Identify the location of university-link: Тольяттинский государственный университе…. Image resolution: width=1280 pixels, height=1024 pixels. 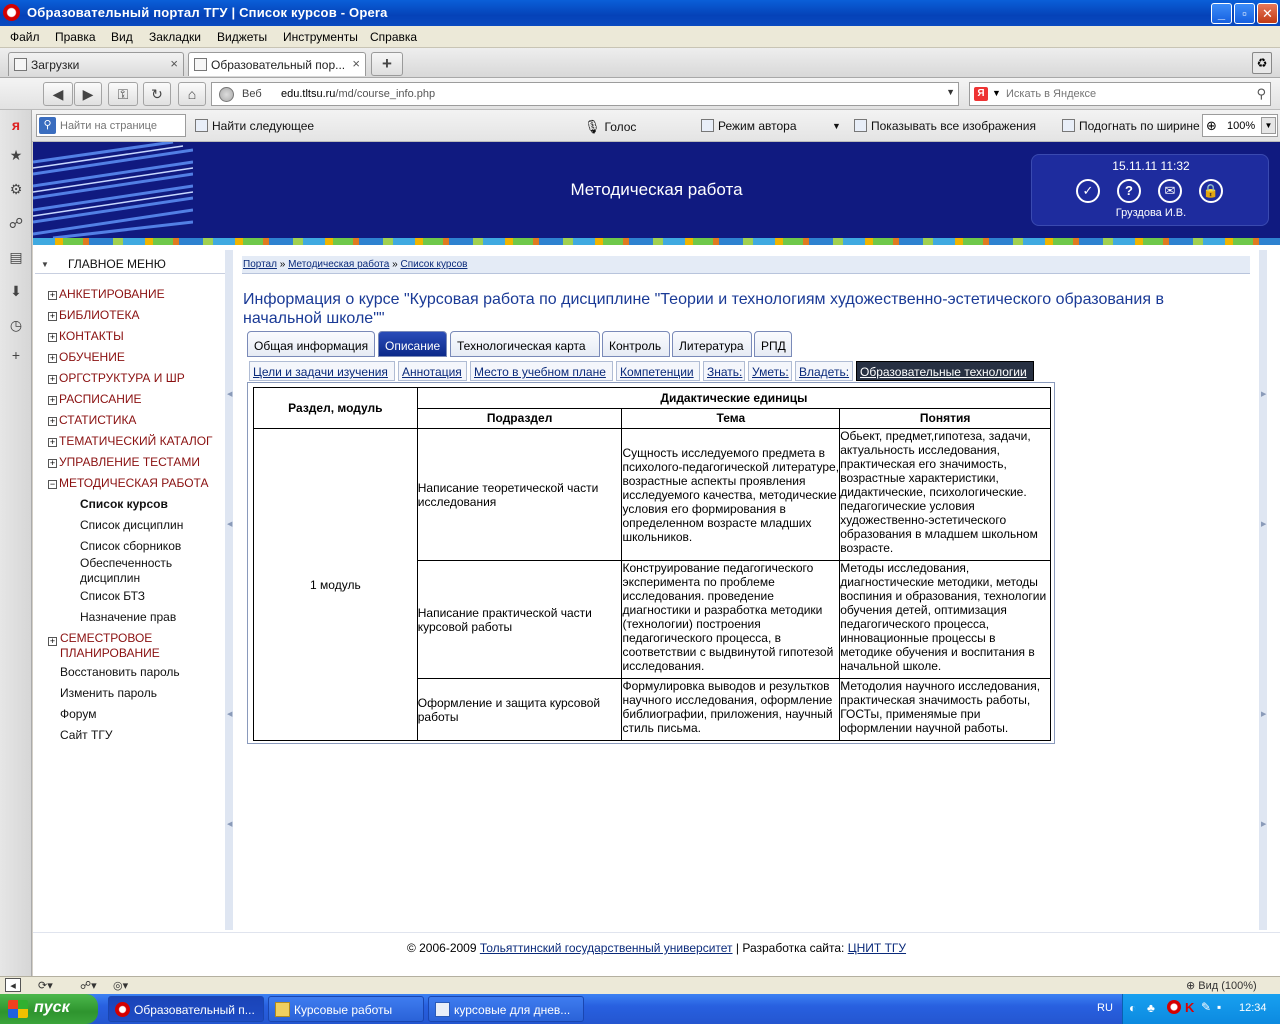
(606, 948).